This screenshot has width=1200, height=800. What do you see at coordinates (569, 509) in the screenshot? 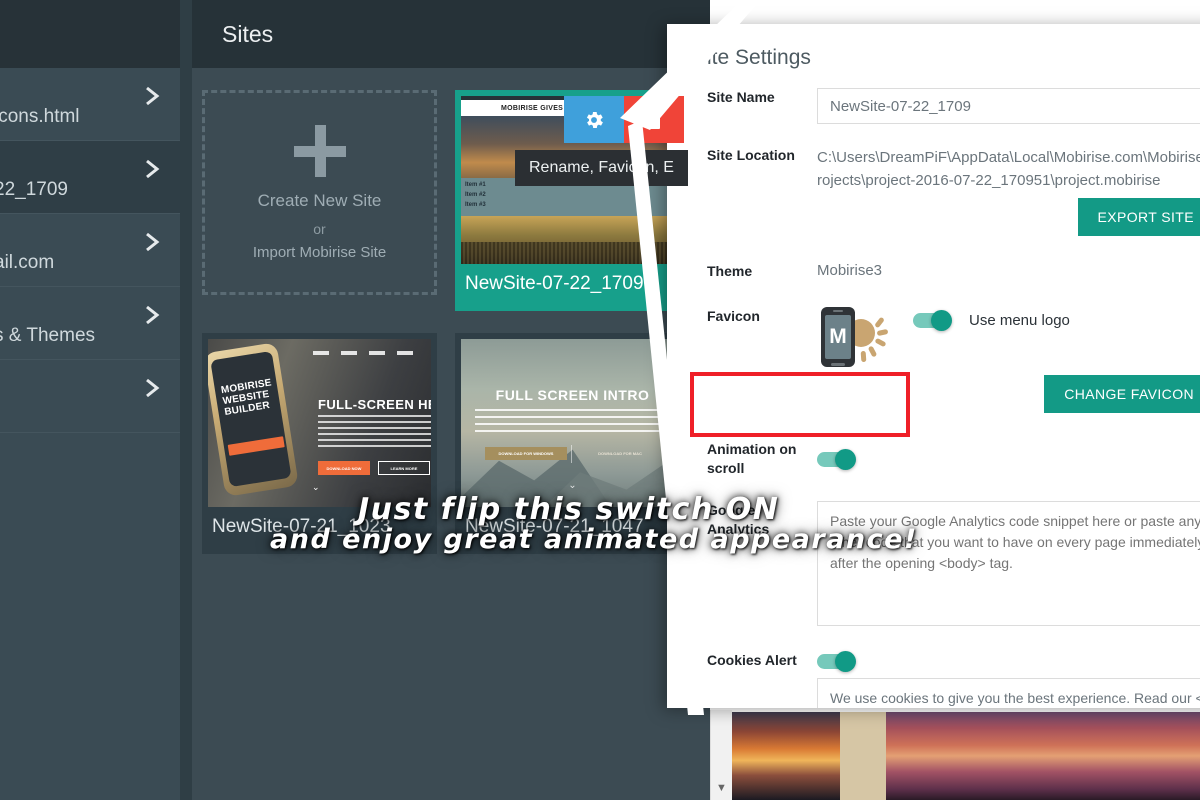
I see `annotation-line-1: Just flip this switch ON` at bounding box center [569, 509].